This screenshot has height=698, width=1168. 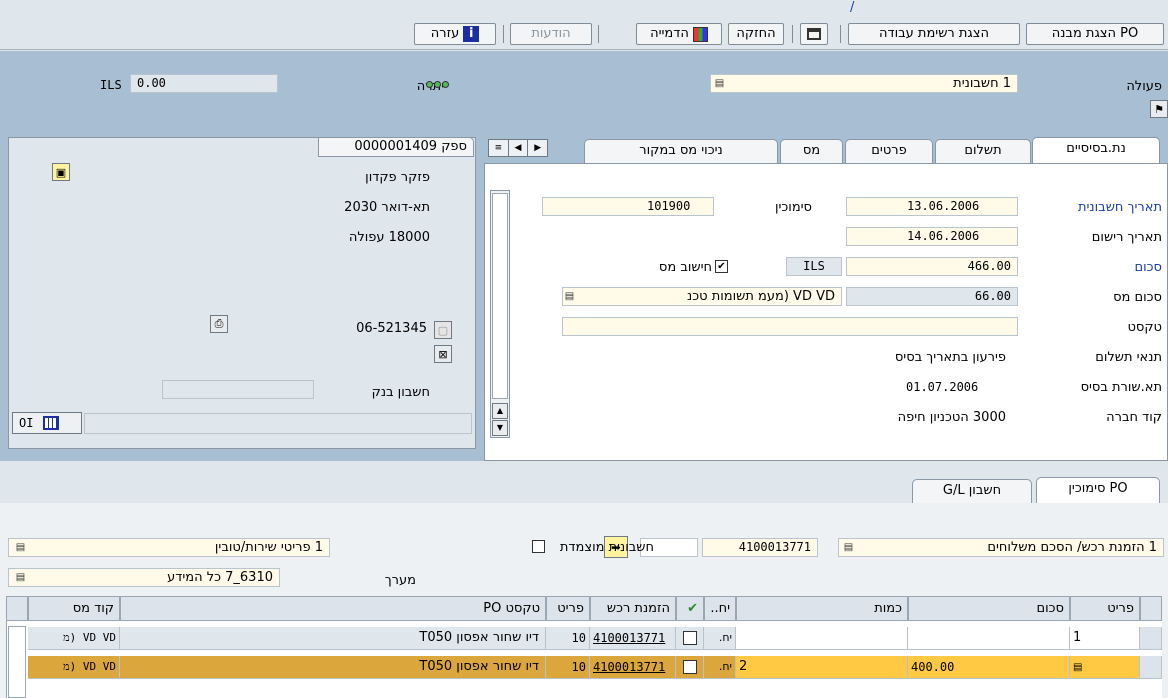 I want to click on scrollbar-thumb, so click(x=500, y=296).